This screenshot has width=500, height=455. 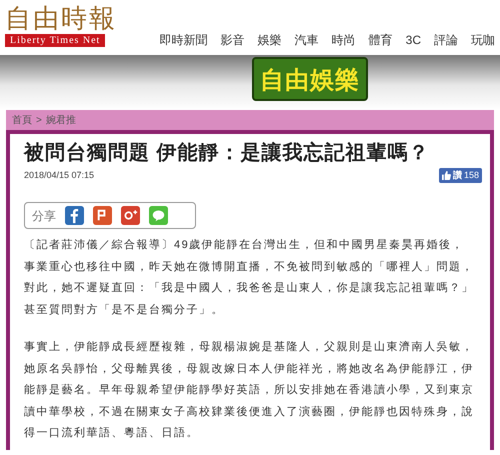 What do you see at coordinates (44, 216) in the screenshot?
I see `share-label: 分享` at bounding box center [44, 216].